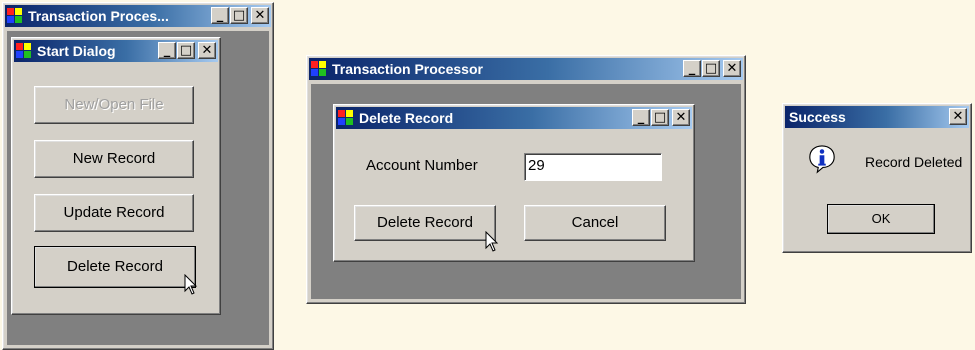  I want to click on account-number-field: 29, so click(593, 167).